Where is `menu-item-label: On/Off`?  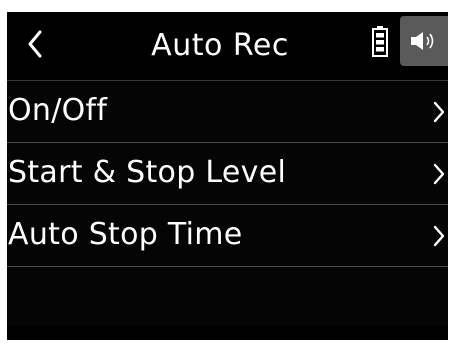 menu-item-label: On/Off is located at coordinates (58, 110).